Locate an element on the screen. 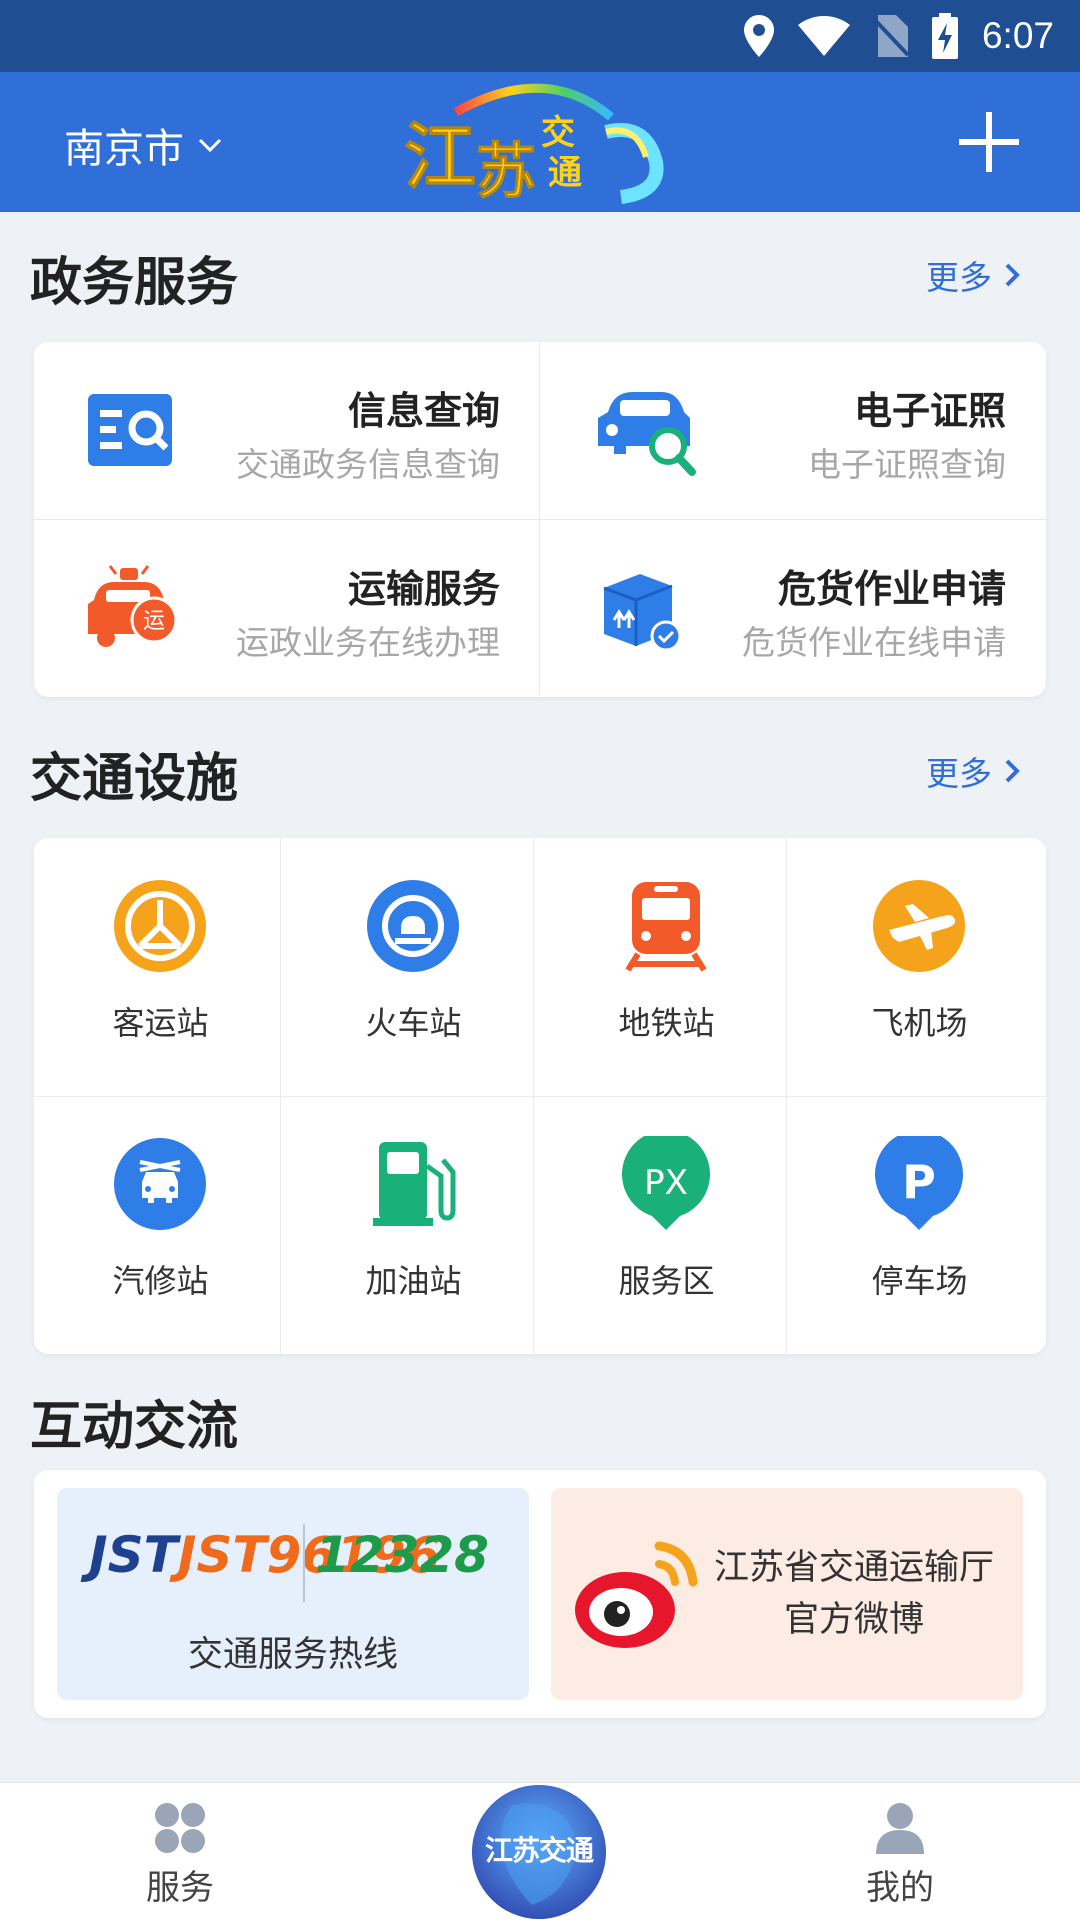  tab-mine: 我的 is located at coordinates (900, 1851).